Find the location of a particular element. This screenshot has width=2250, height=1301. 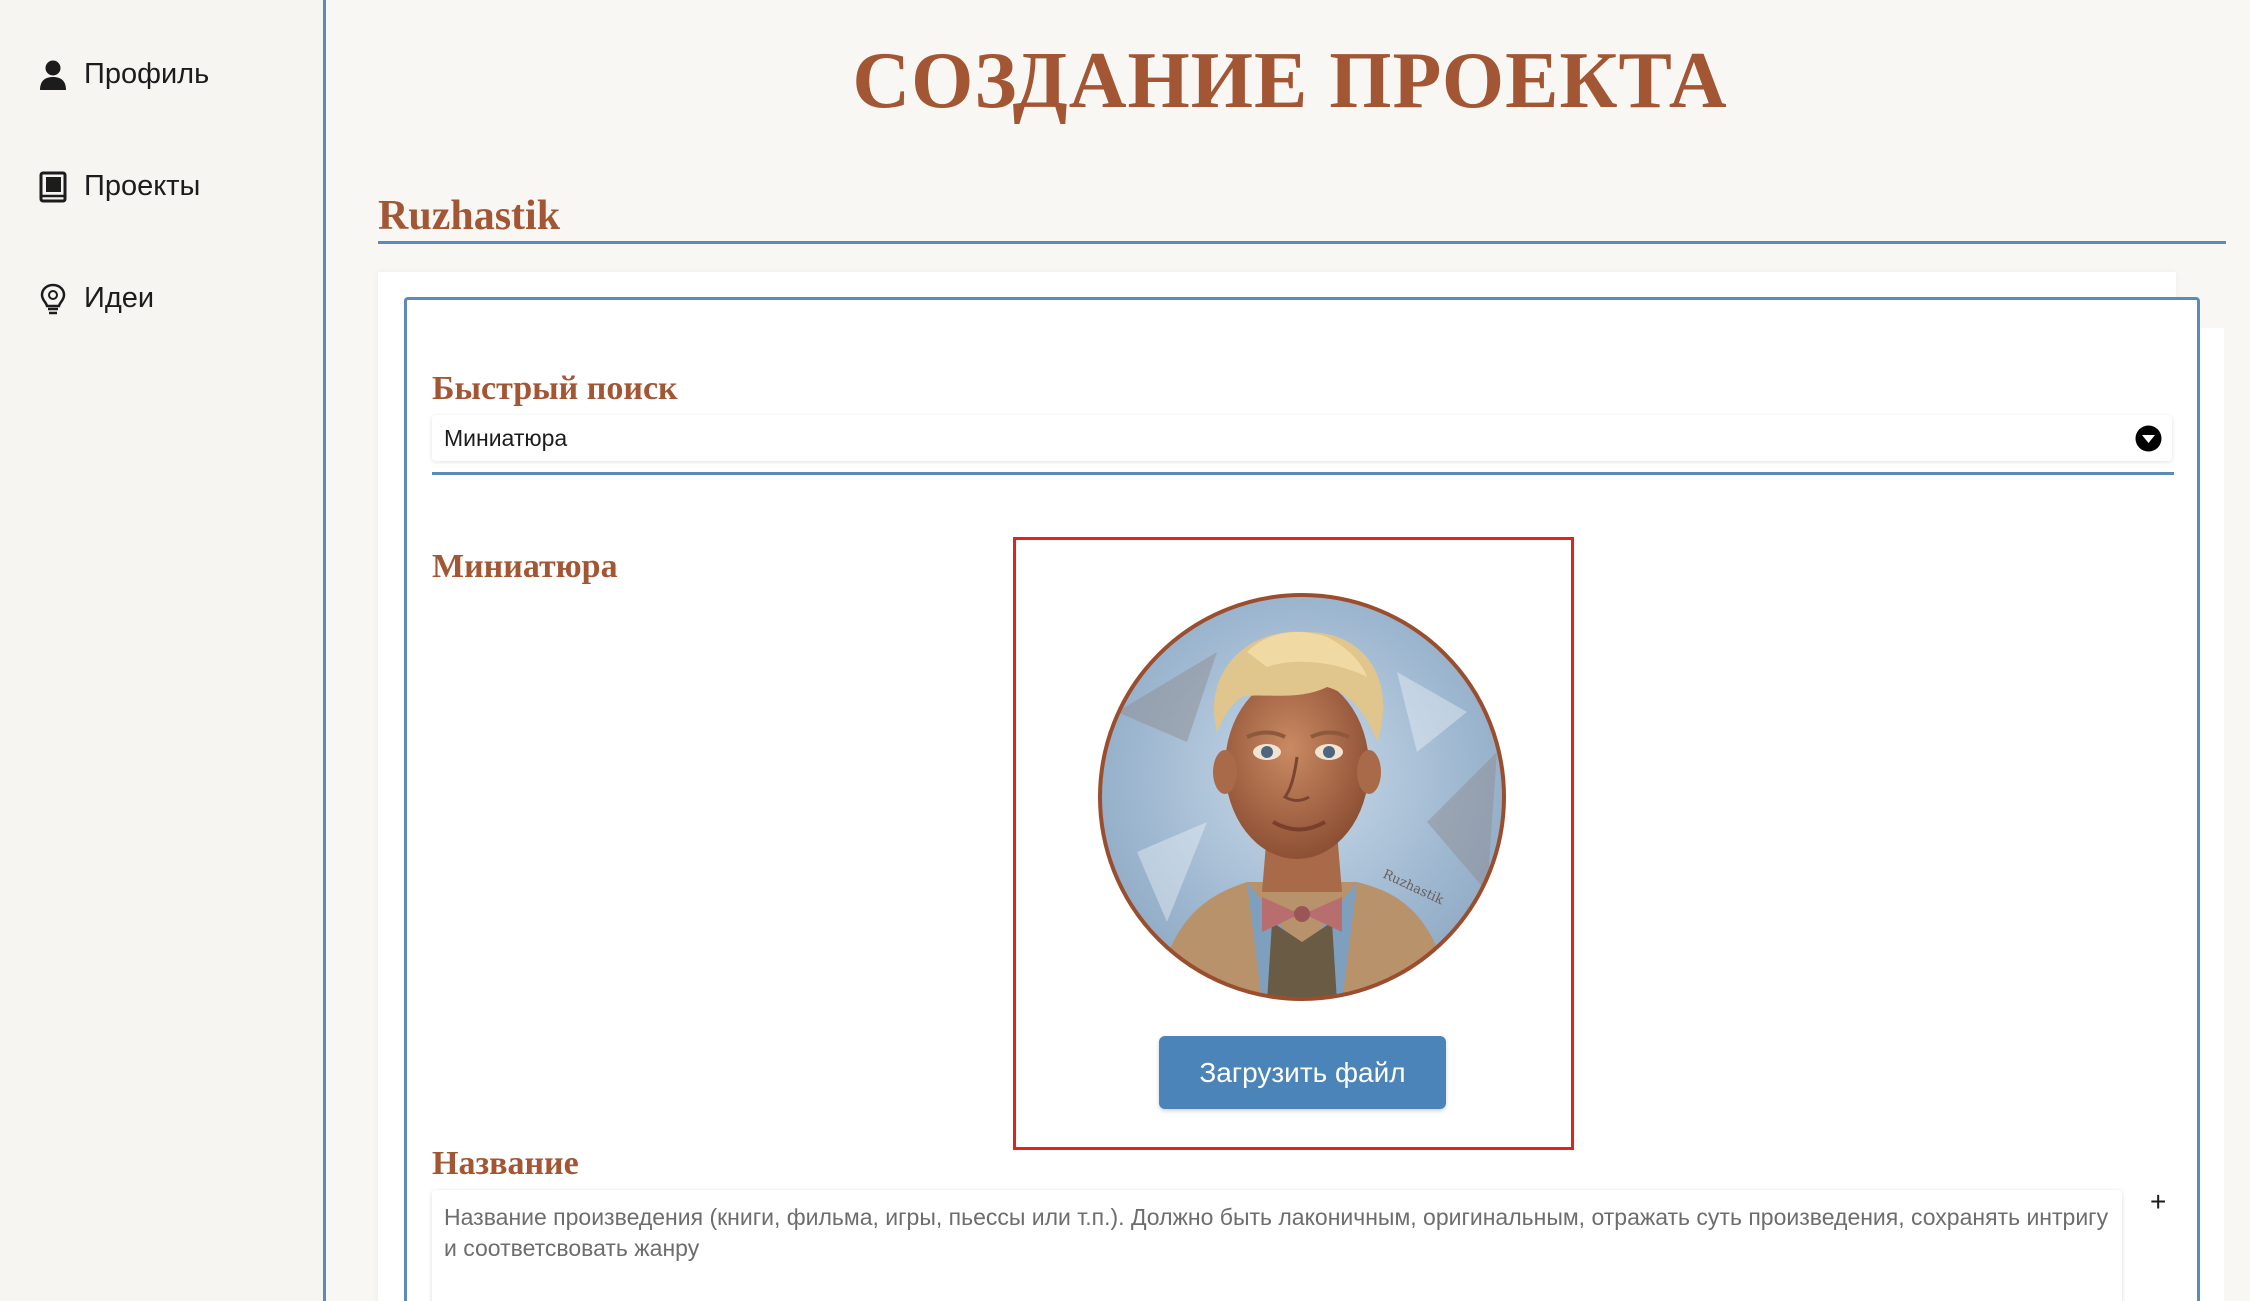

thumbnail-image: Ruzhastik is located at coordinates (1302, 797).